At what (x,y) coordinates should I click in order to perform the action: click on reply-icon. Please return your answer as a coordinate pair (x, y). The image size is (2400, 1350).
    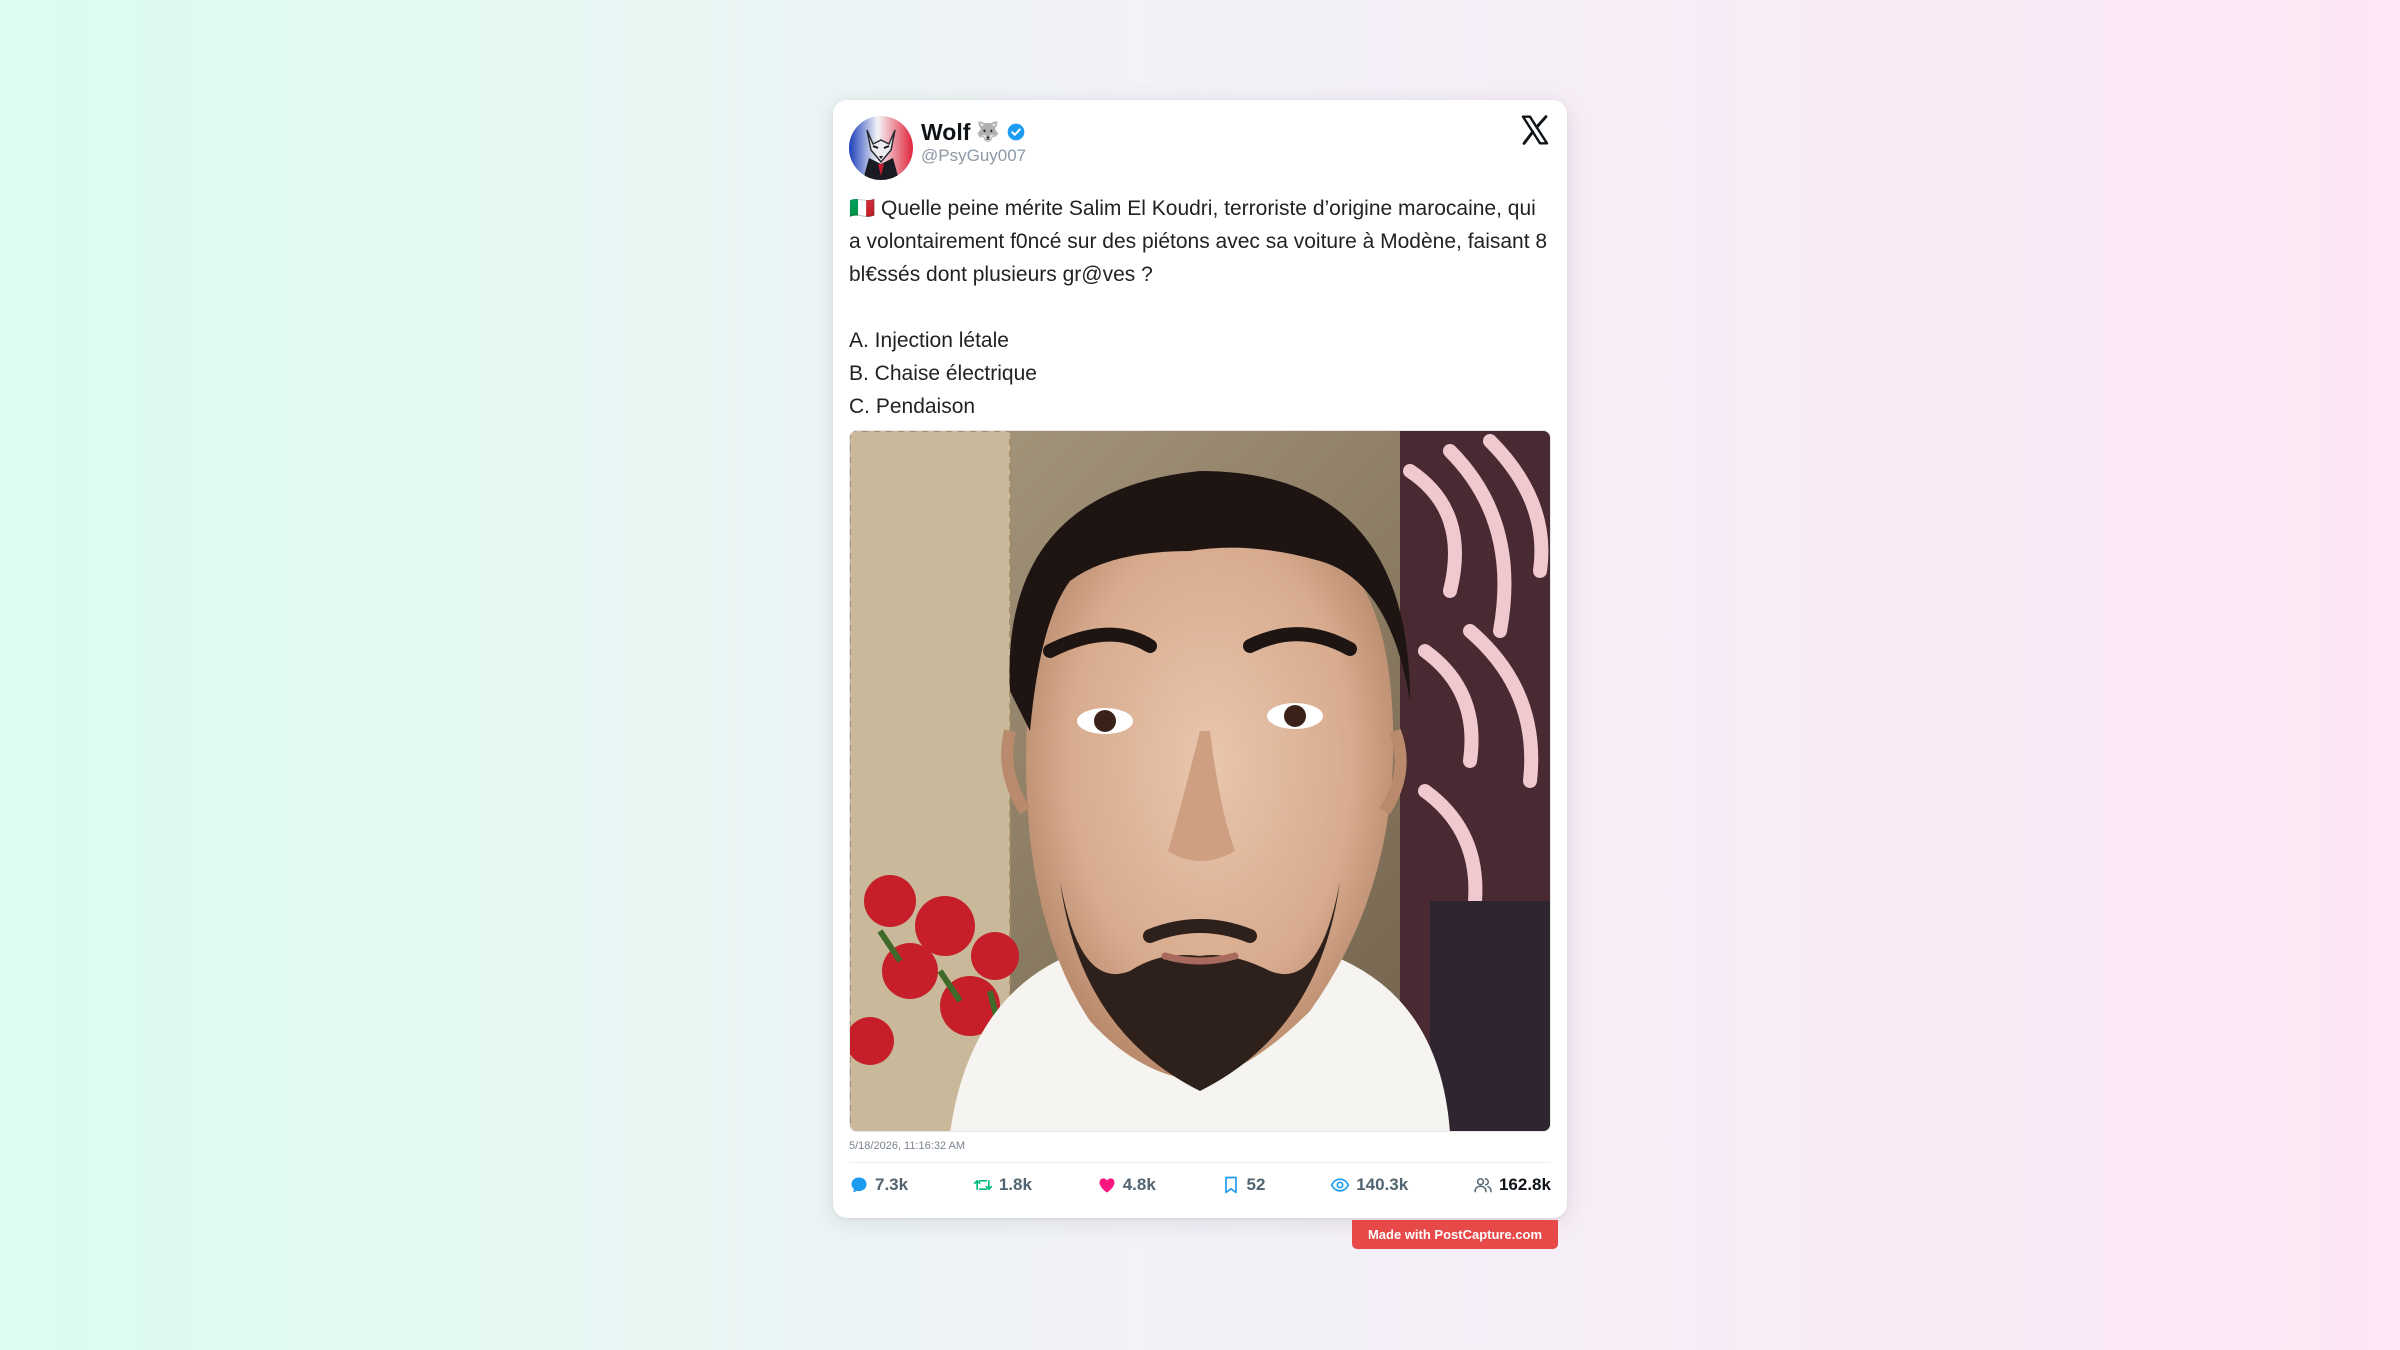
    Looking at the image, I should click on (859, 1185).